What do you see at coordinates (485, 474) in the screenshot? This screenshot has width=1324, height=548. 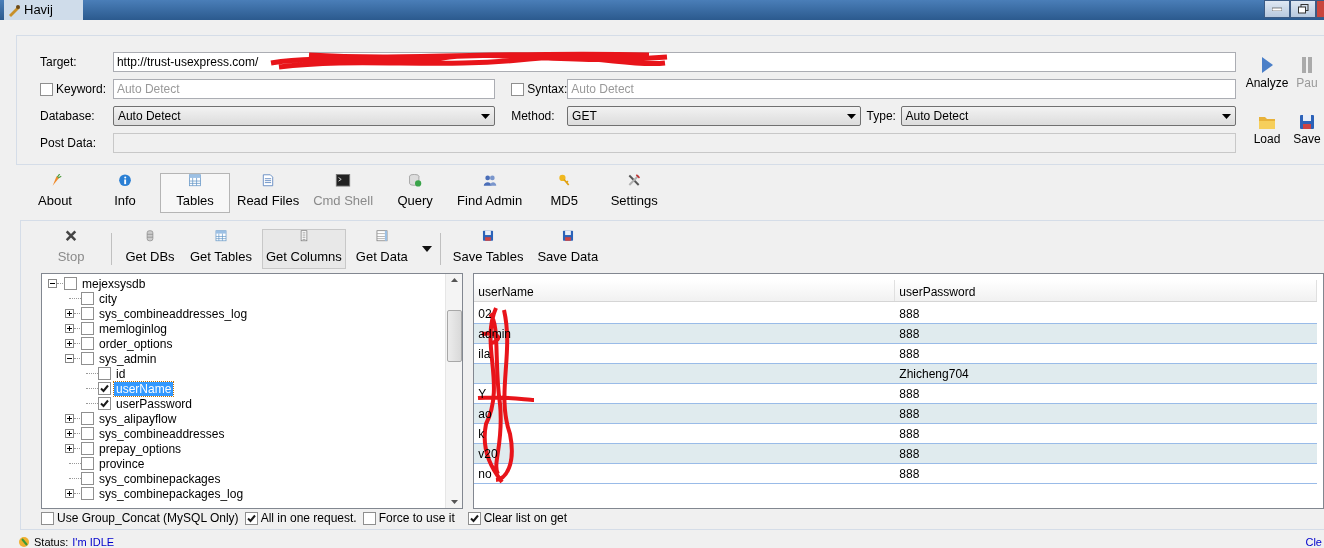 I see `table-cell: no` at bounding box center [485, 474].